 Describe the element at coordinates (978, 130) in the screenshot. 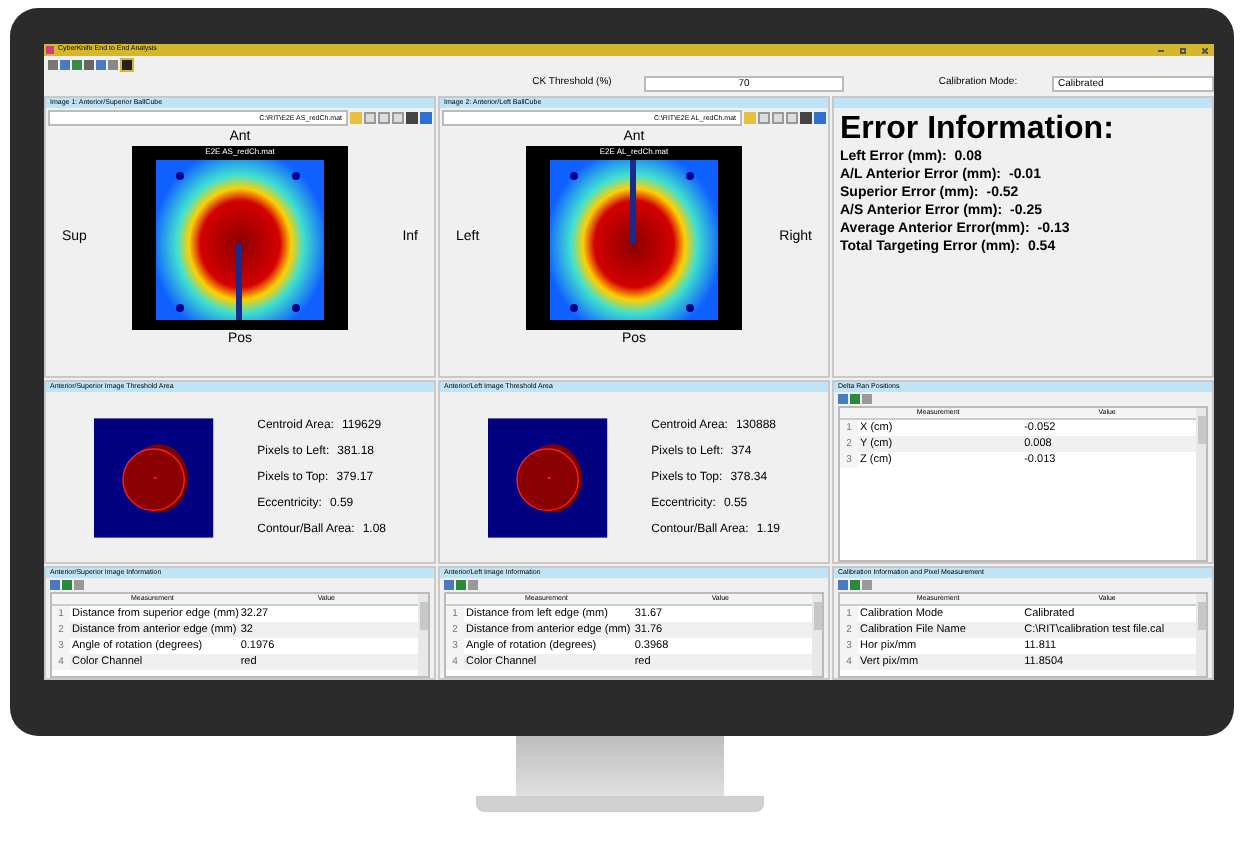

I see `error-info-title: Error Information:` at that location.